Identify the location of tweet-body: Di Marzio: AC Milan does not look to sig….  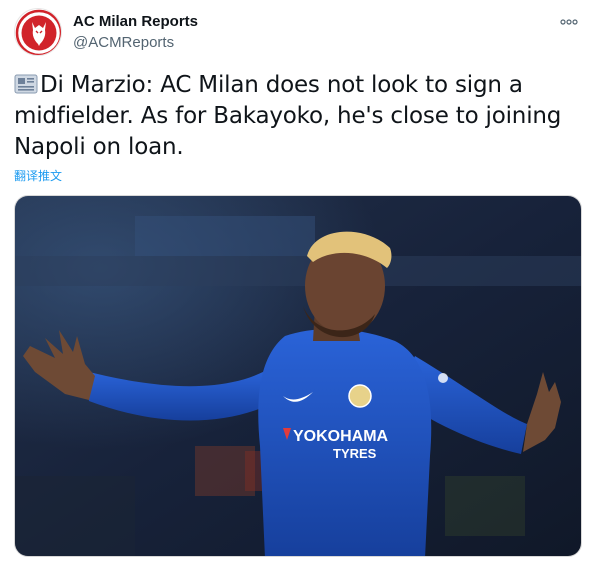
(288, 116).